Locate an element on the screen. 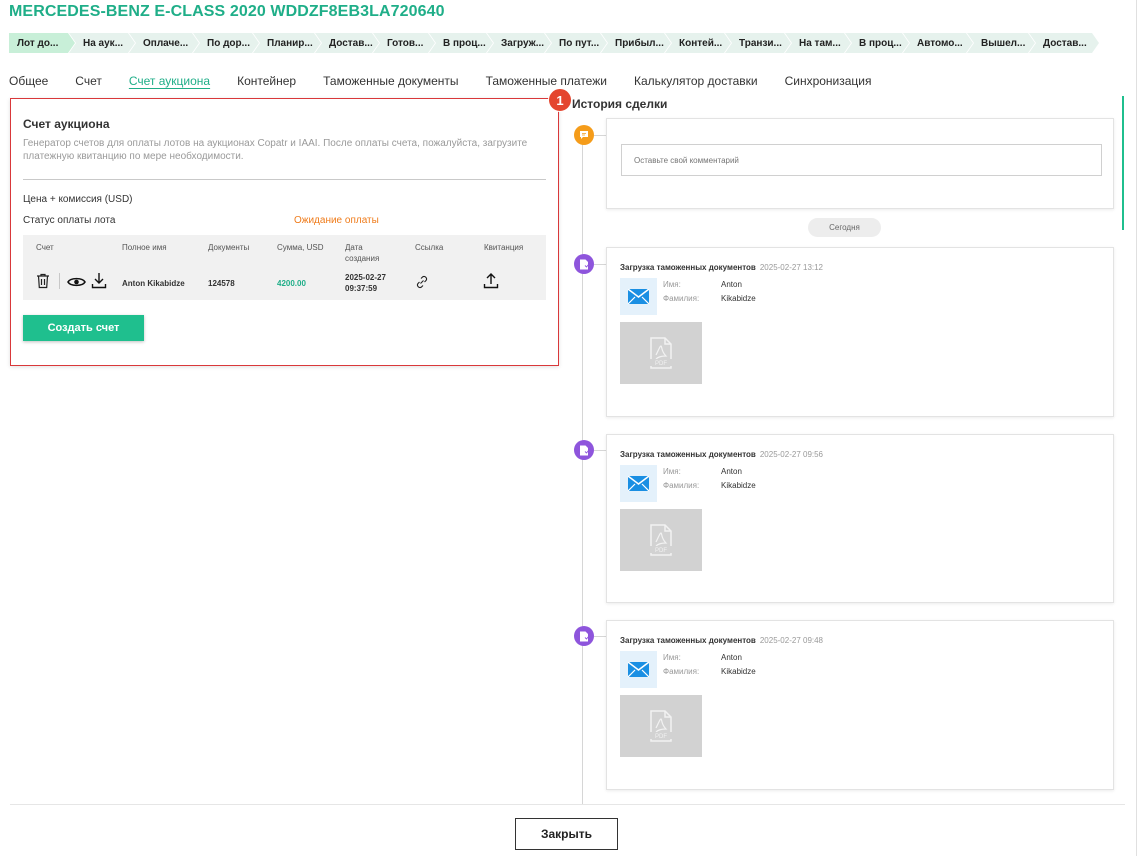 This screenshot has height=856, width=1140. step-badge: 1 is located at coordinates (560, 100).